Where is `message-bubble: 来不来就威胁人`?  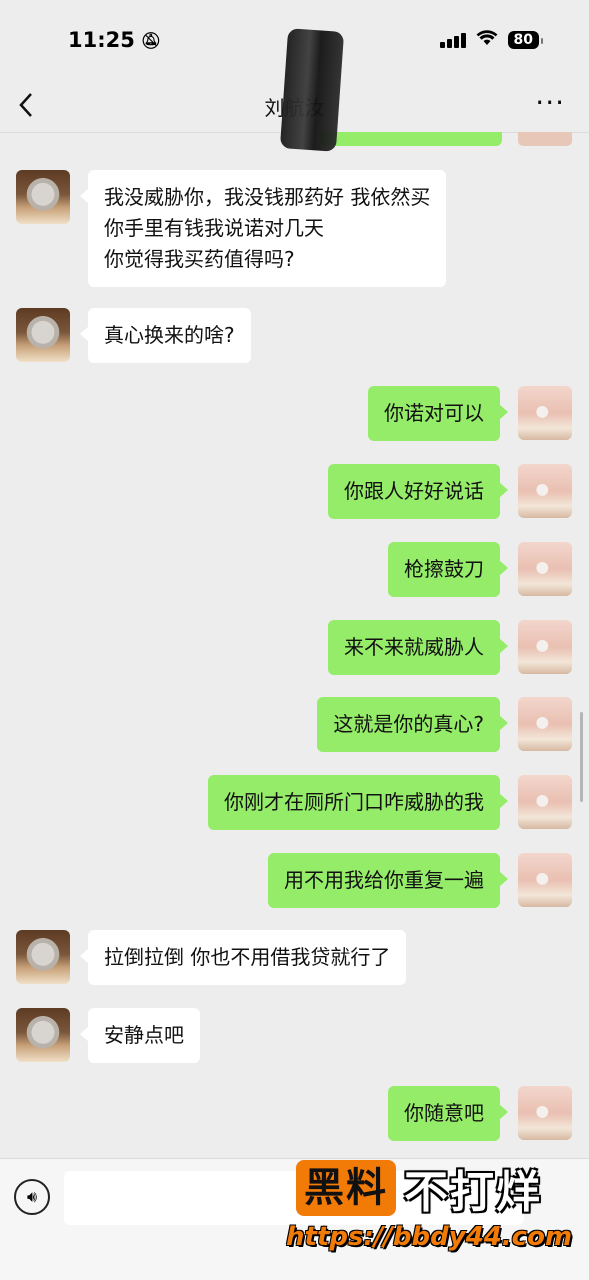 message-bubble: 来不来就威胁人 is located at coordinates (418, 647).